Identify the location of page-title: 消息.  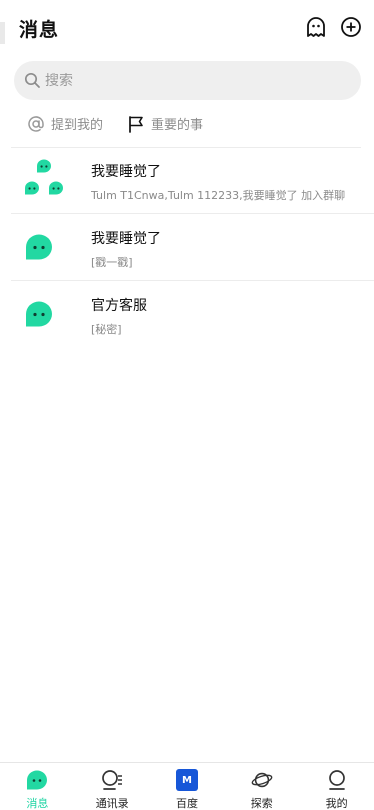
(39, 30).